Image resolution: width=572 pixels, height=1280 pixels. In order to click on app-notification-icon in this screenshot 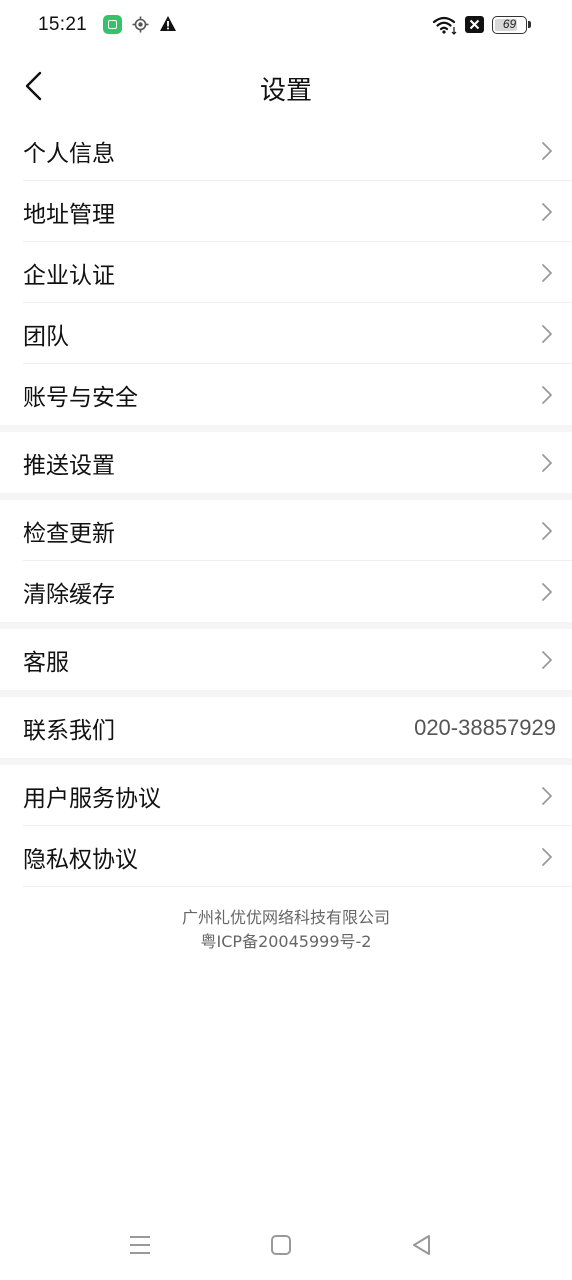, I will do `click(112, 24)`.